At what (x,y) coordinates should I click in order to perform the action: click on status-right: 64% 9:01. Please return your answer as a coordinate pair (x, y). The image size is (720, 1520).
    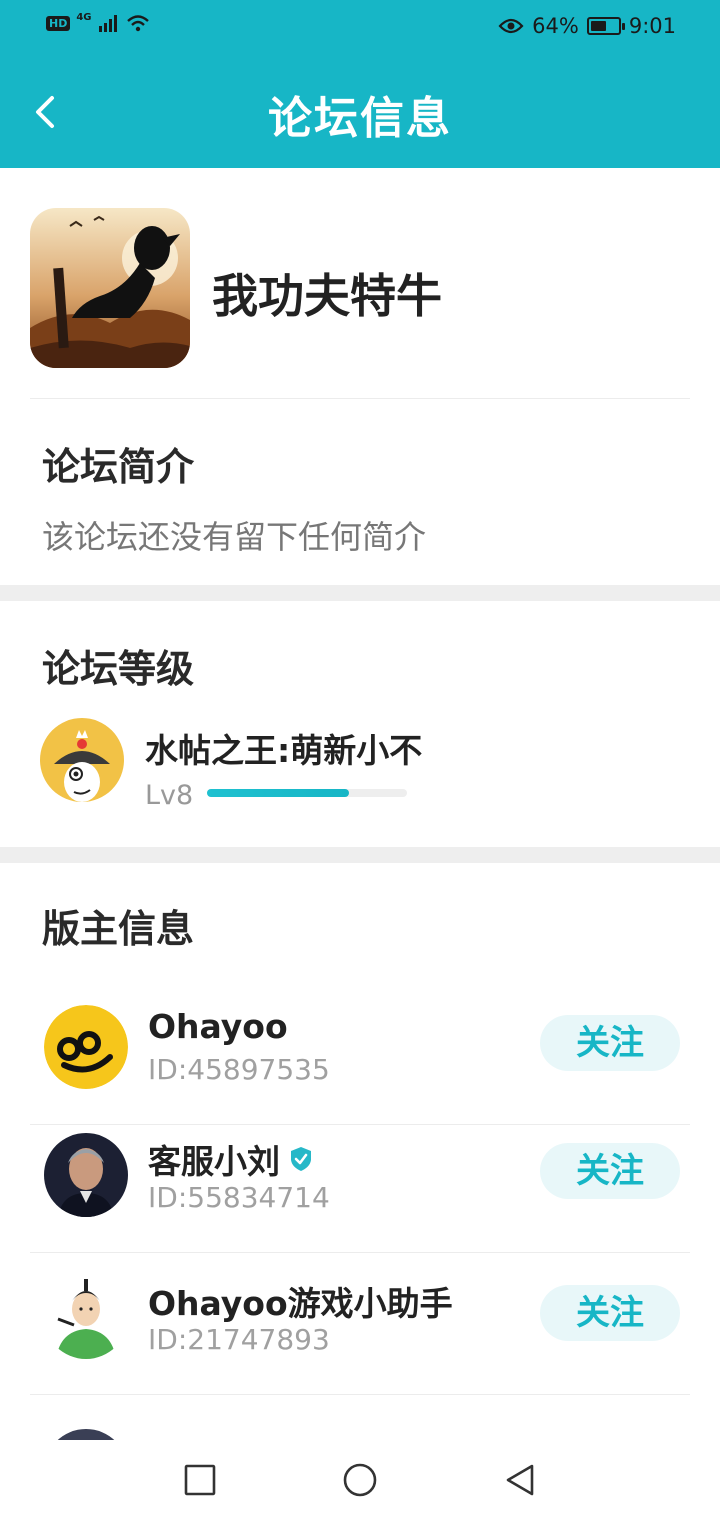
    Looking at the image, I should click on (587, 26).